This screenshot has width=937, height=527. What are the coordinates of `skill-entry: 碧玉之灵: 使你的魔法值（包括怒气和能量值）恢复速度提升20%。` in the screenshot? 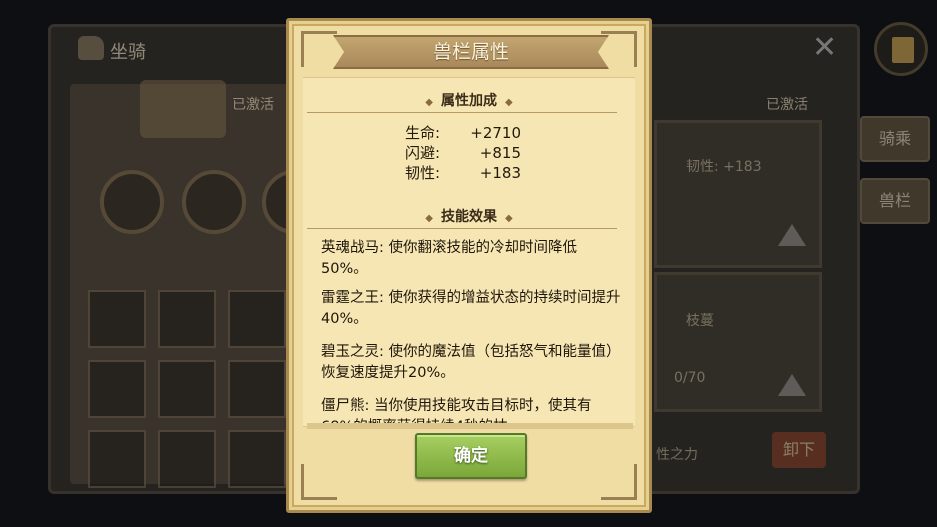 It's located at (471, 362).